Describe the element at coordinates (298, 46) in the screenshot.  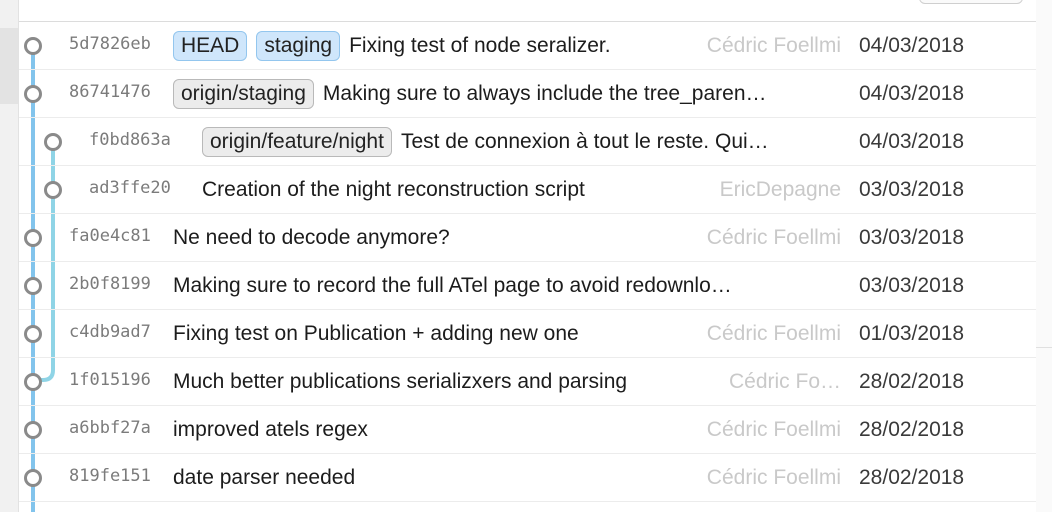
I see `branch-badge: staging` at that location.